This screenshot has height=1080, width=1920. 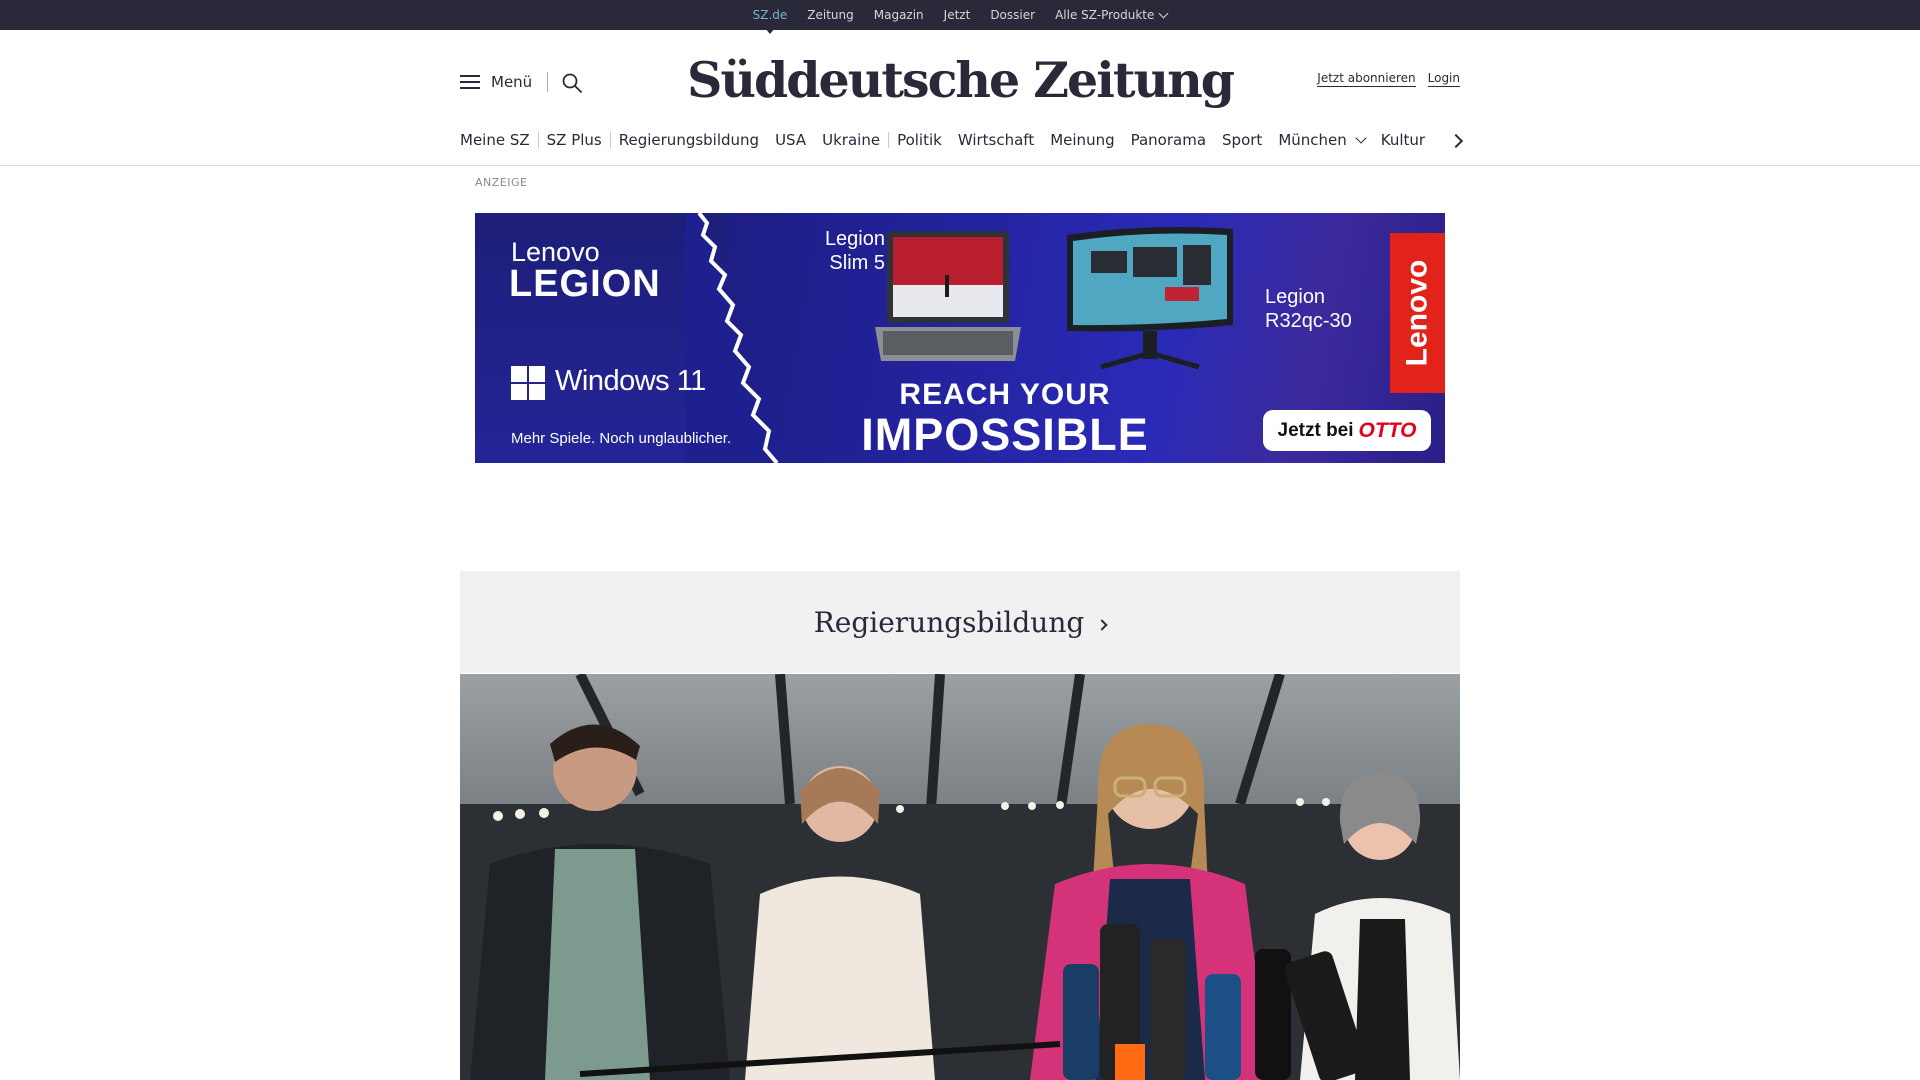 I want to click on product-link-label: Zeitung, so click(x=830, y=15).